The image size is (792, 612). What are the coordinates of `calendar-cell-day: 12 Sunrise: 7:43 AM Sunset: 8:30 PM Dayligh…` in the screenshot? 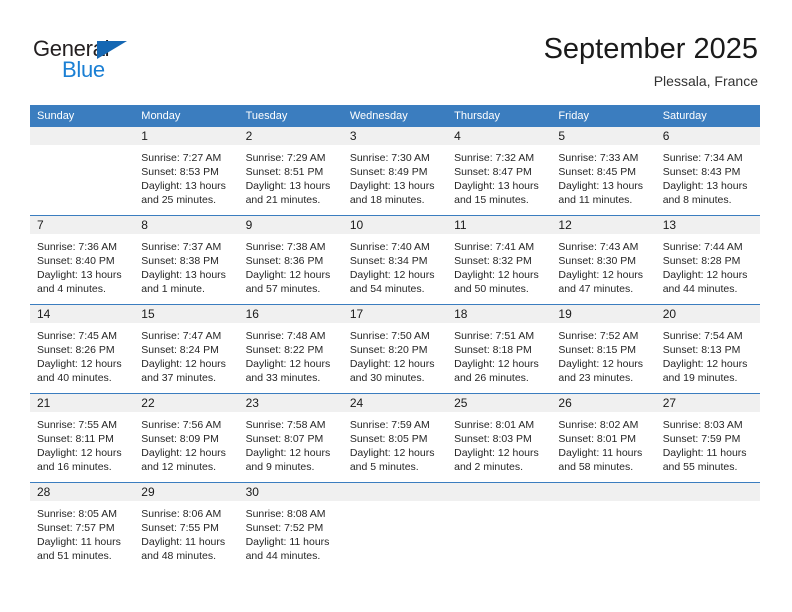 It's located at (603, 260).